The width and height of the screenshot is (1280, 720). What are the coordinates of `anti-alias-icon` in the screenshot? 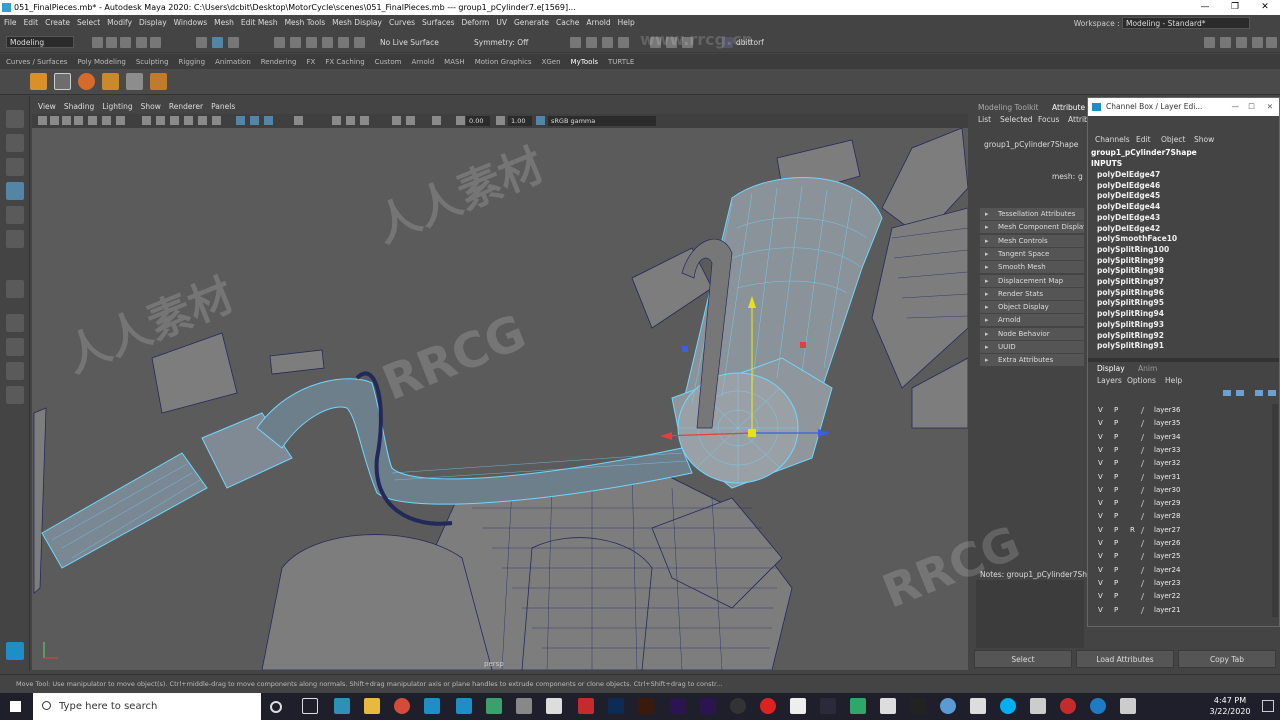 It's located at (350, 120).